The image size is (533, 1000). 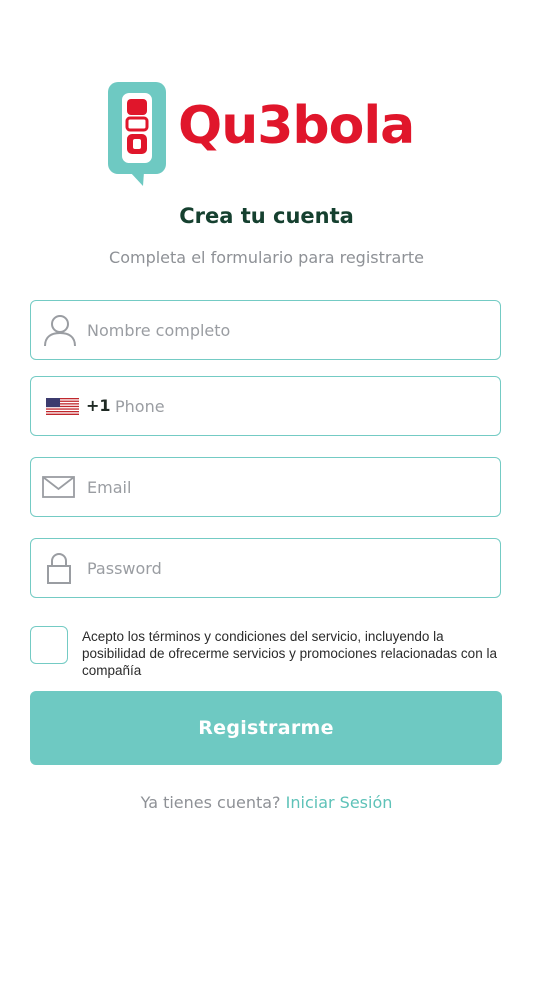 What do you see at coordinates (137, 134) in the screenshot?
I see `qu3bola-logo-icon` at bounding box center [137, 134].